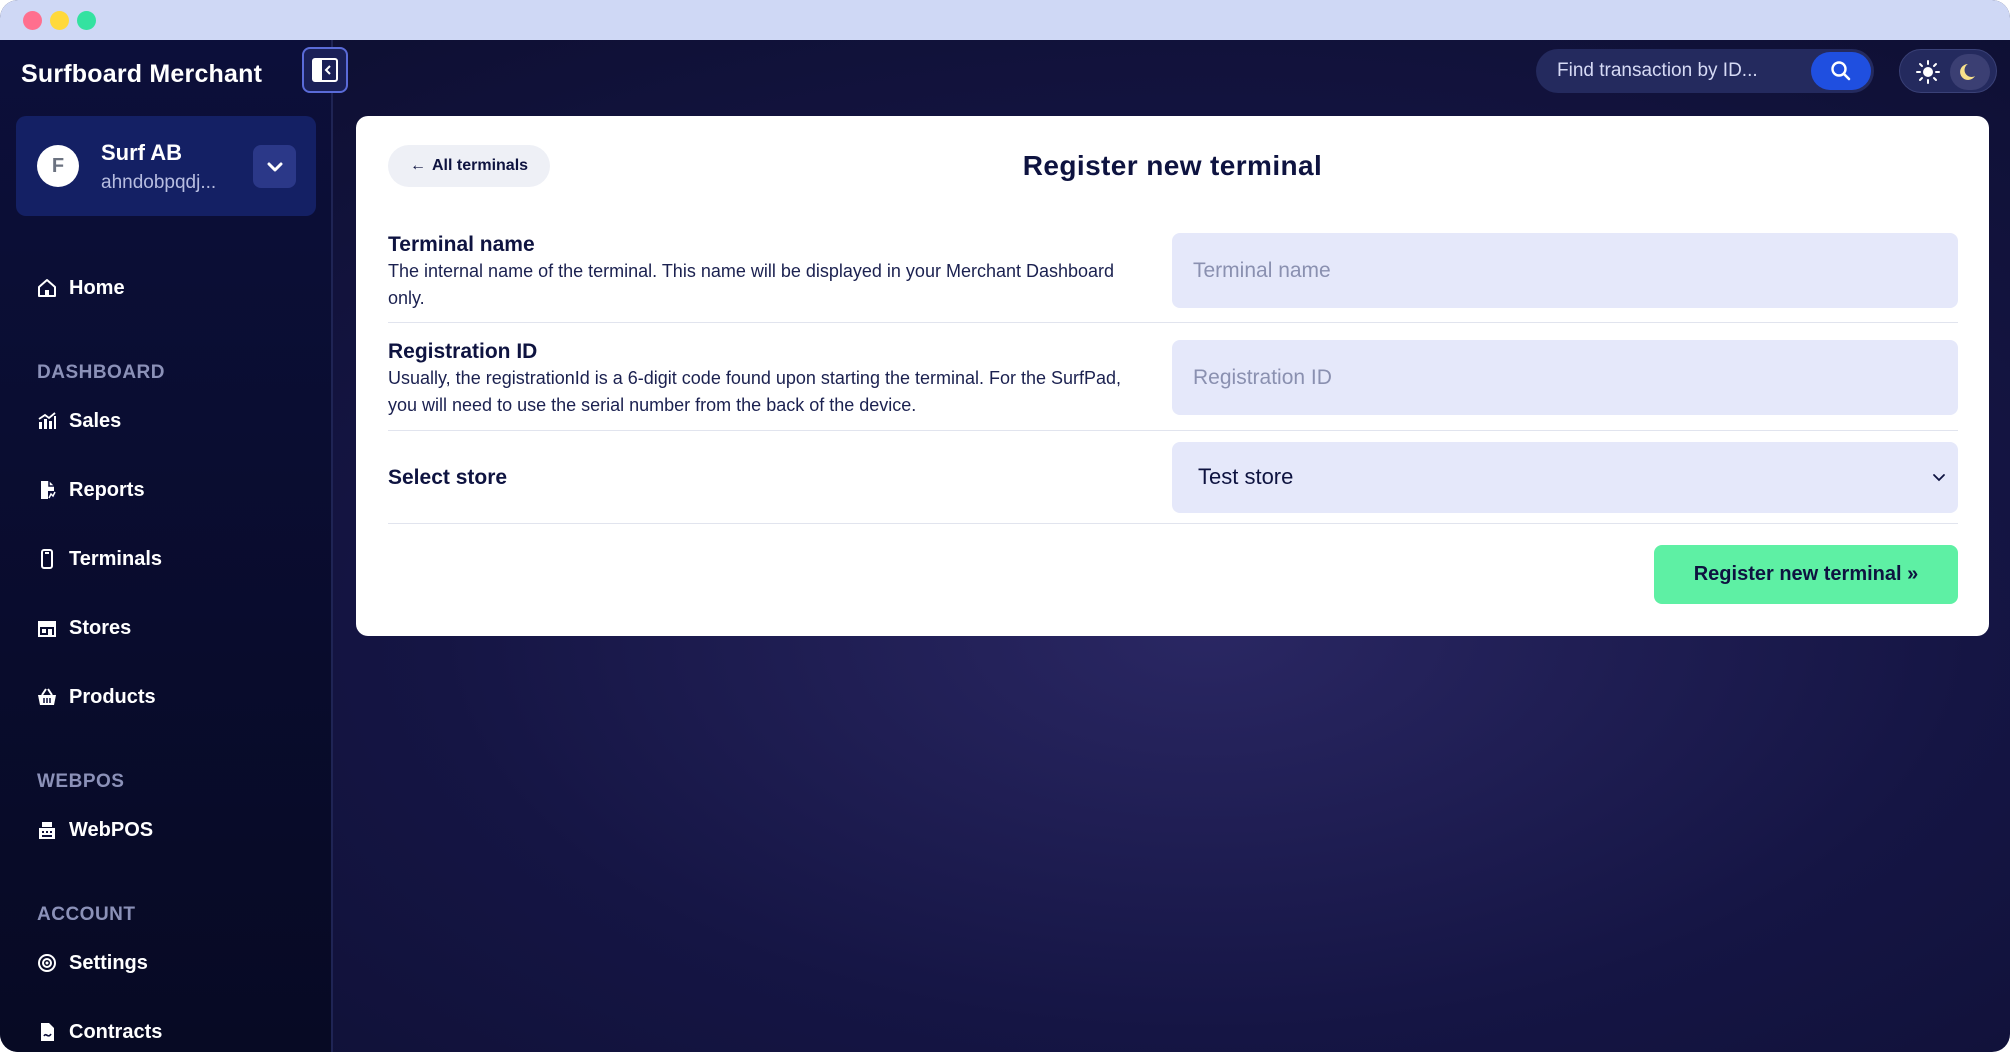  Describe the element at coordinates (47, 830) in the screenshot. I see `register-icon` at that location.